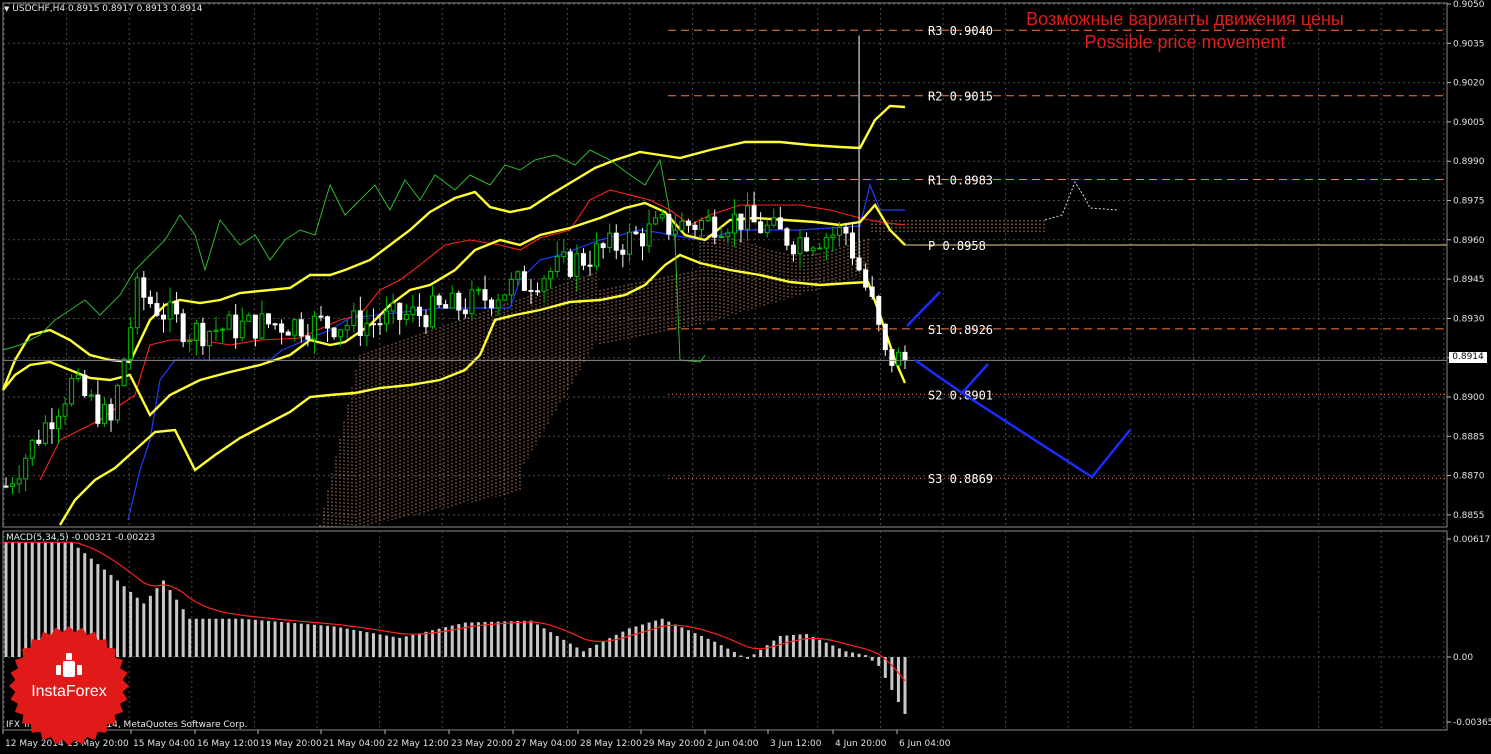 This screenshot has height=754, width=1491. I want to click on annotation-ru: Возможные варианты движения цены, so click(1185, 19).